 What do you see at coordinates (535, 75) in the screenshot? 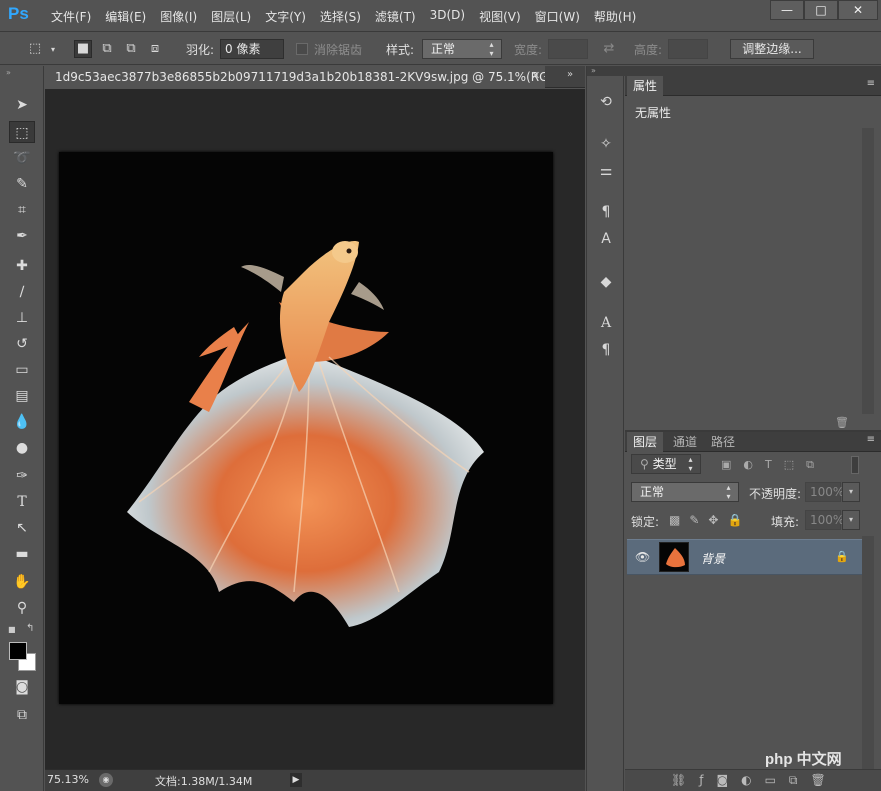
I see `close-tab-icon: ✕` at bounding box center [535, 75].